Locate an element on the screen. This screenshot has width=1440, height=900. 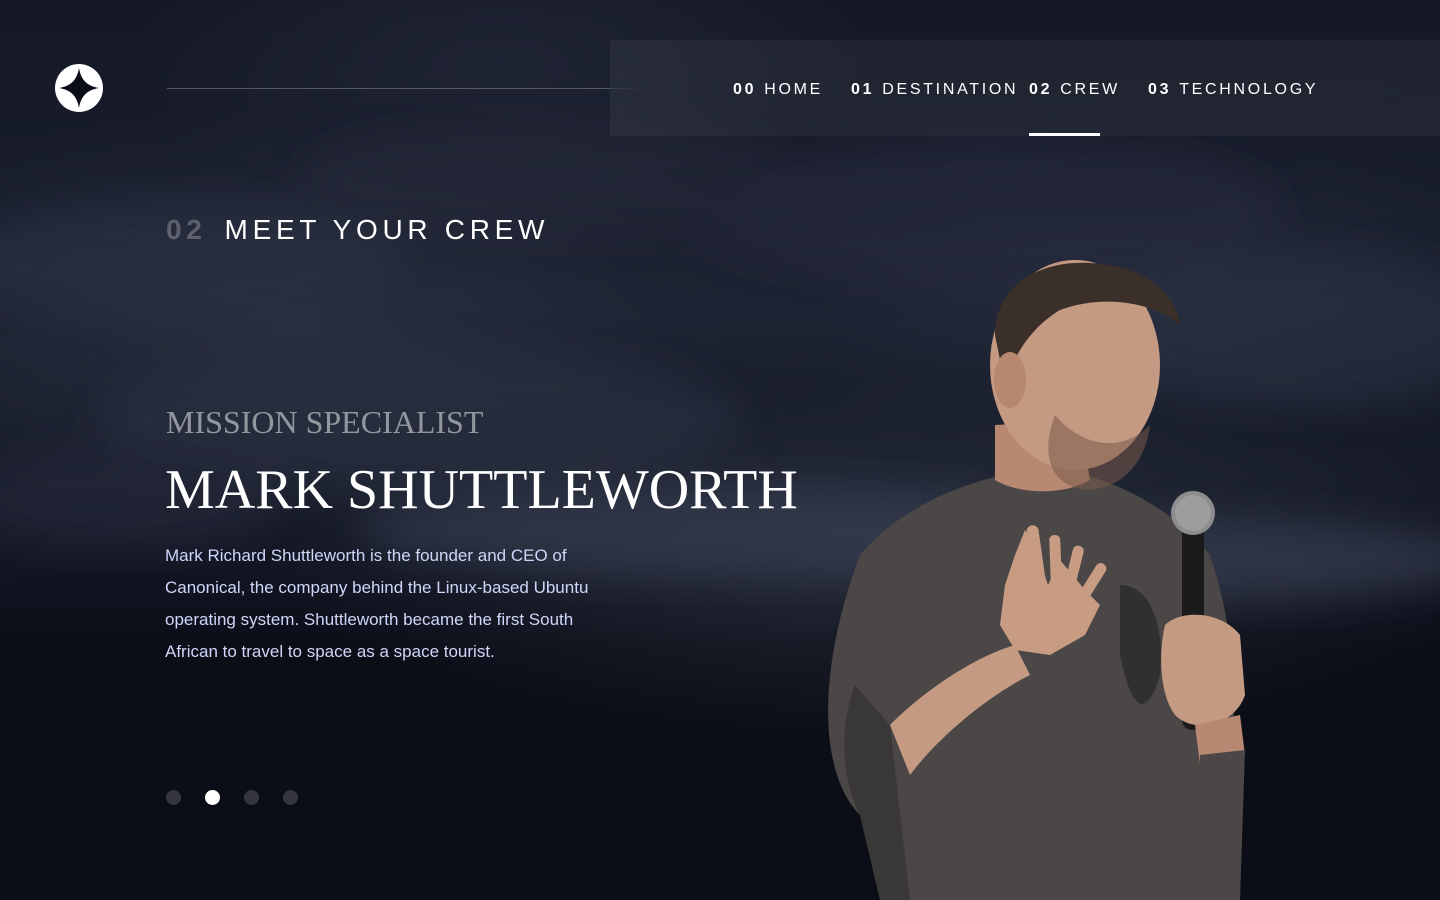
nav-item-number: 02 is located at coordinates (1041, 89).